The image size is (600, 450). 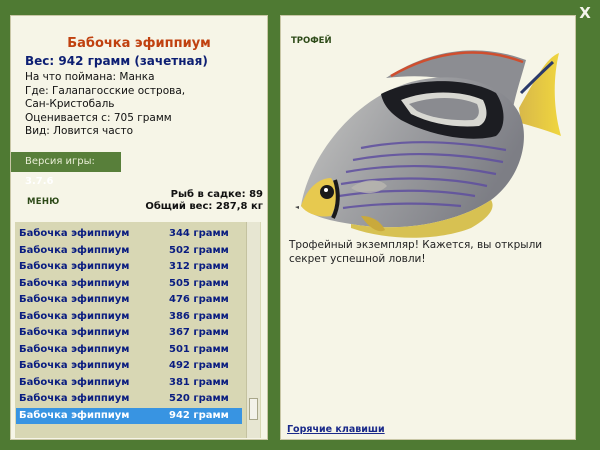 What do you see at coordinates (216, 194) in the screenshot?
I see `fish-count: Рыб в садке: 89` at bounding box center [216, 194].